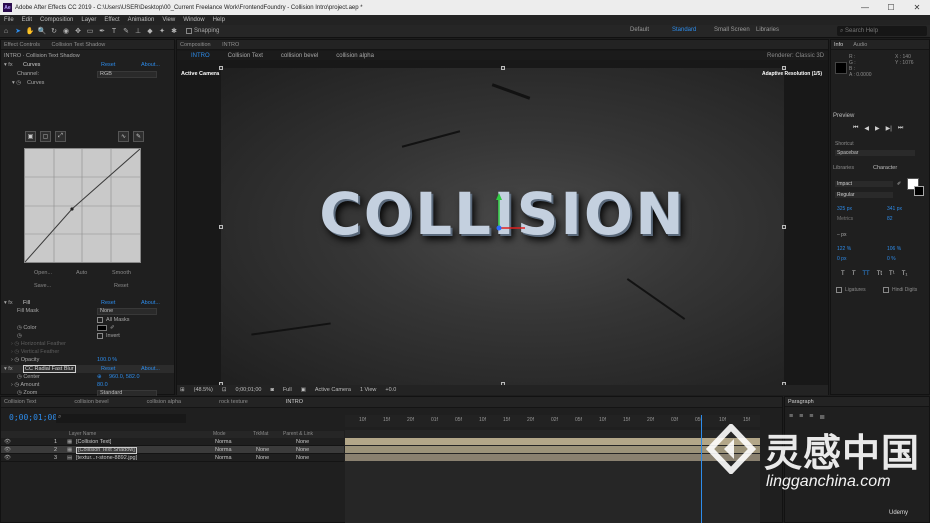 Image resolution: width=930 pixels, height=523 pixels. Describe the element at coordinates (245, 56) in the screenshot. I see `breadcrumb-collision-text: Collision Text` at that location.